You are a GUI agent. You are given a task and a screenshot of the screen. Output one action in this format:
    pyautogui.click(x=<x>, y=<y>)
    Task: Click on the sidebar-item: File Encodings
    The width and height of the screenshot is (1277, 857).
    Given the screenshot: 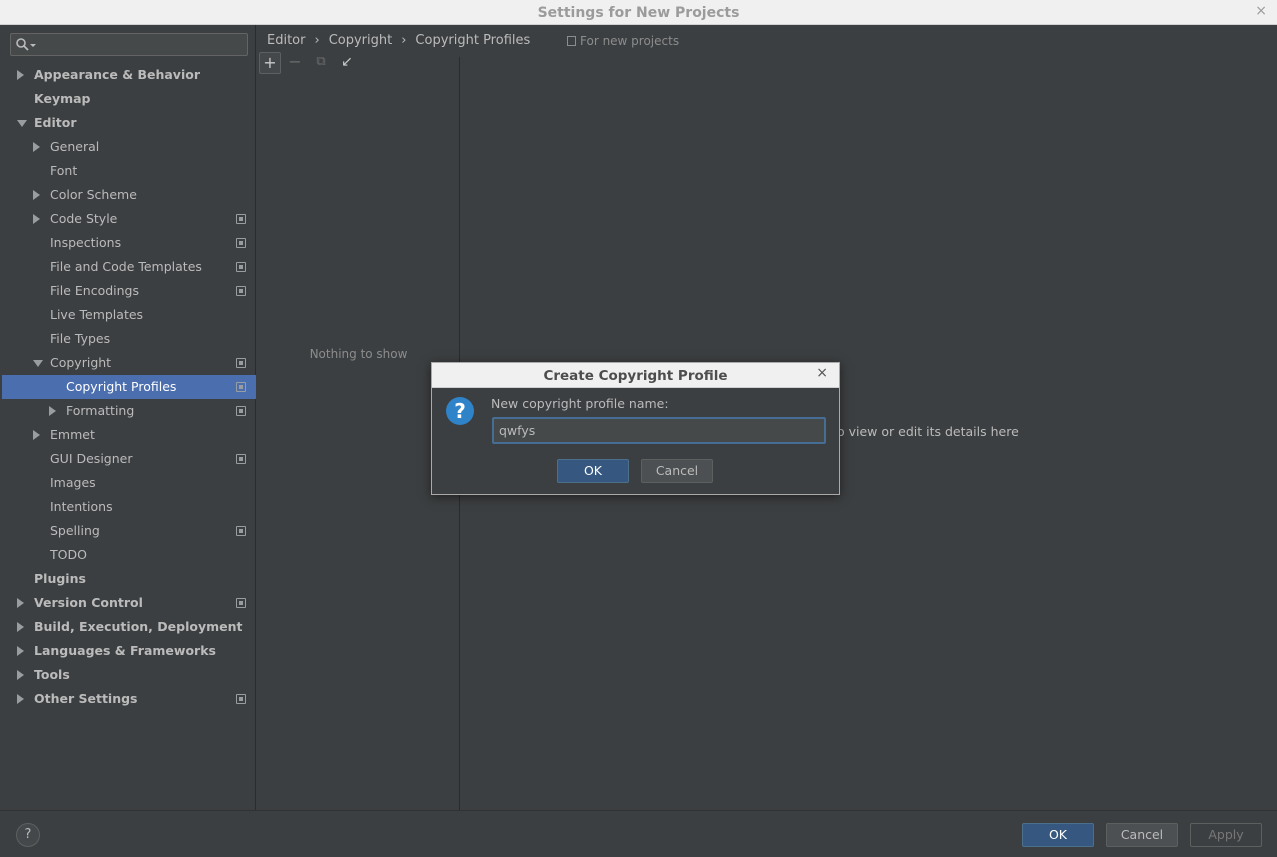 What is the action you would take?
    pyautogui.click(x=129, y=291)
    